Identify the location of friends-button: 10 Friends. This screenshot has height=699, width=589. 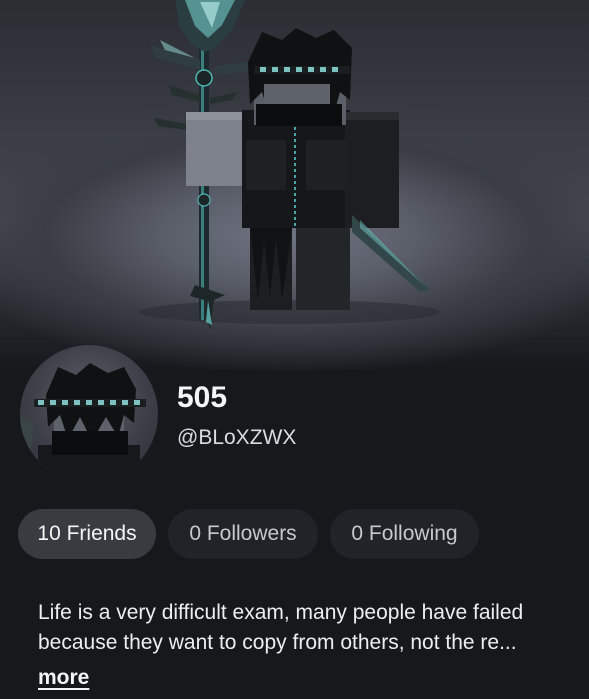
(87, 534).